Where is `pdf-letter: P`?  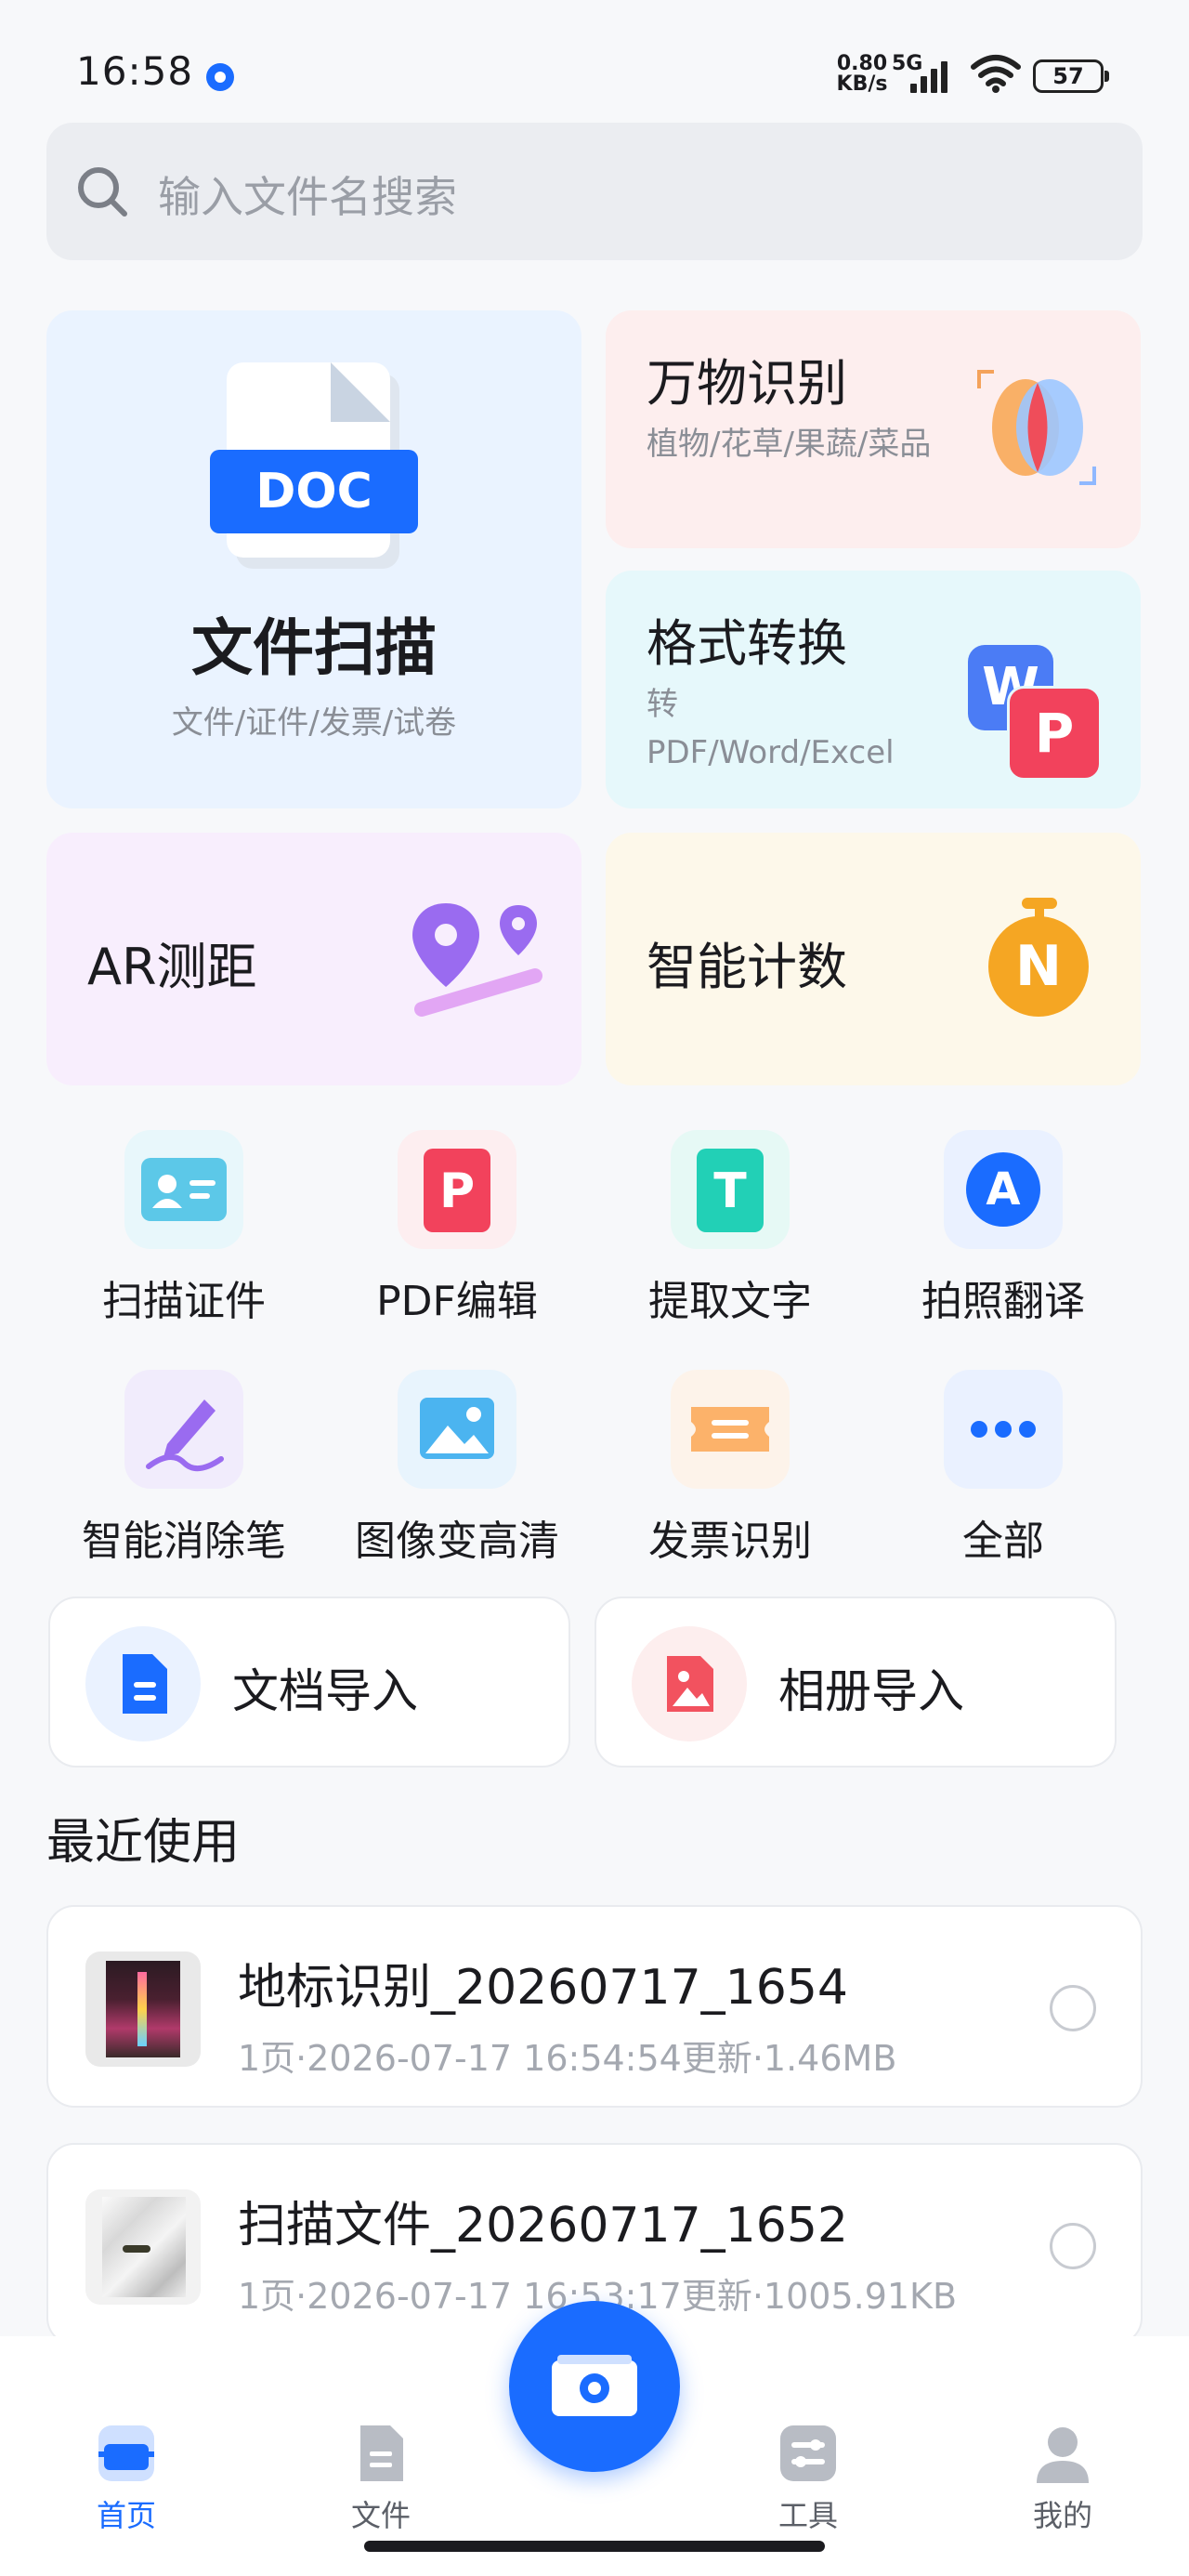 pdf-letter: P is located at coordinates (1054, 733).